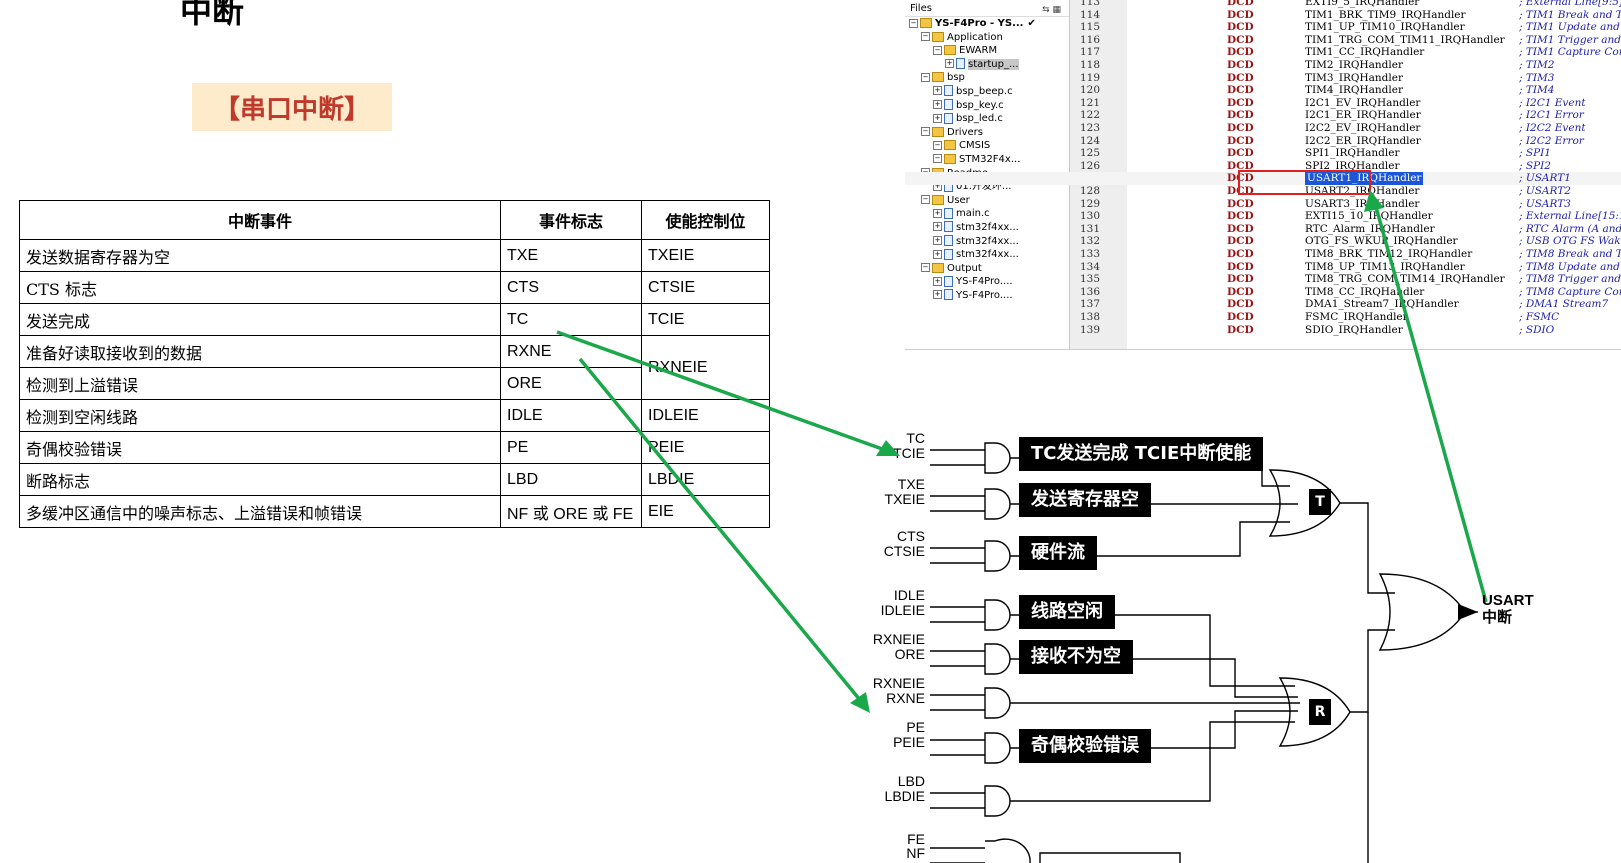  What do you see at coordinates (860, 702) in the screenshot?
I see `arrowhead-rxne` at bounding box center [860, 702].